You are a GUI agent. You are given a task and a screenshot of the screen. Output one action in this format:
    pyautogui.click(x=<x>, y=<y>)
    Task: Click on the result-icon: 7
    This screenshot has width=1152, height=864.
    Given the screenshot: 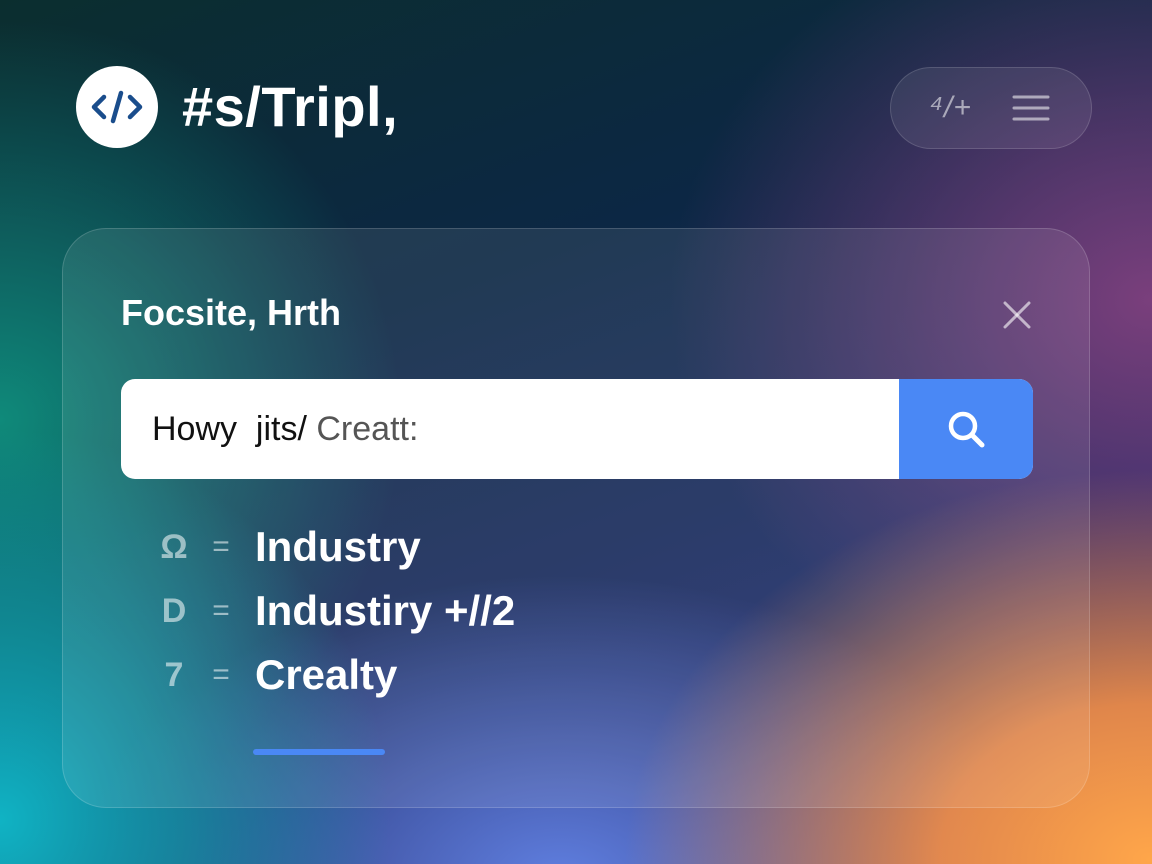 What is the action you would take?
    pyautogui.click(x=174, y=674)
    